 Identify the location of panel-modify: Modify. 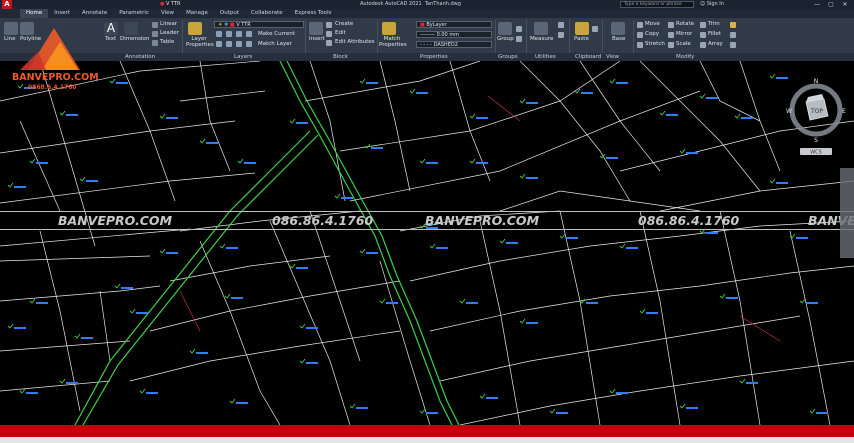
(685, 57).